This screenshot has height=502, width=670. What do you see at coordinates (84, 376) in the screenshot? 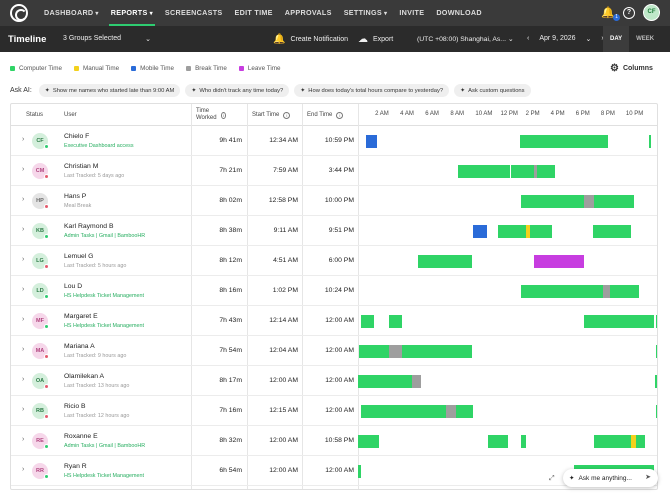
I see `user-name: Olamilekan A` at bounding box center [84, 376].